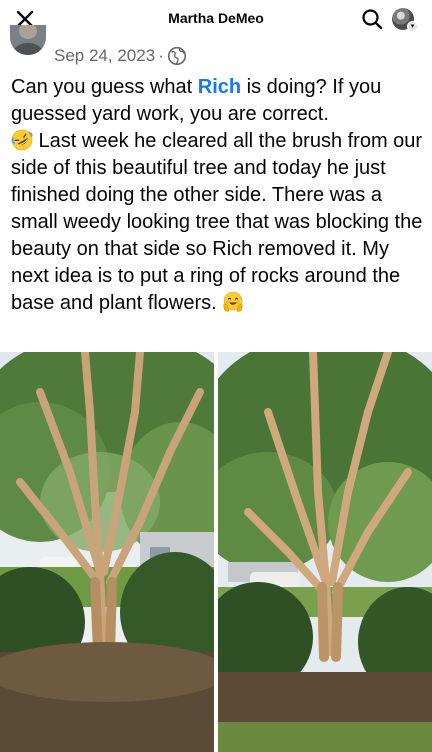 Image resolution: width=432 pixels, height=752 pixels. Describe the element at coordinates (216, 19) in the screenshot. I see `top-bar: Martha DeMeo ▾` at that location.